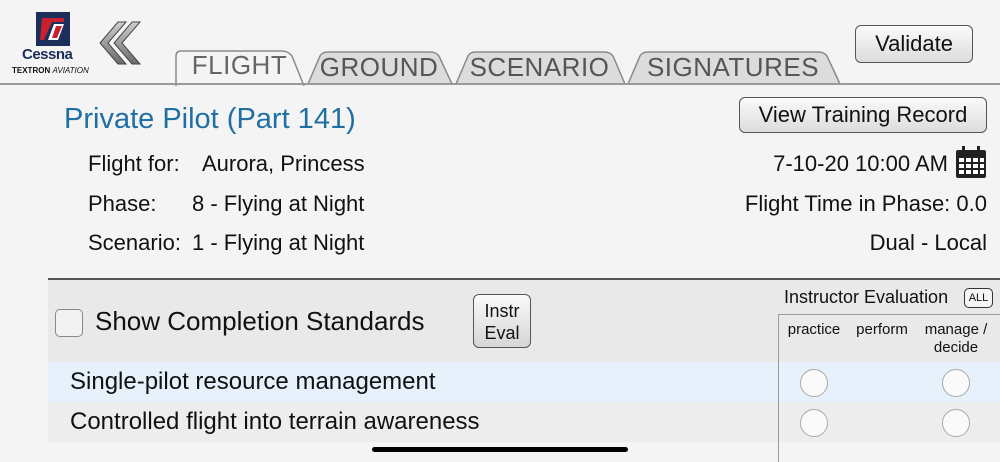  I want to click on tab-scenario: SCENARIO, so click(539, 67).